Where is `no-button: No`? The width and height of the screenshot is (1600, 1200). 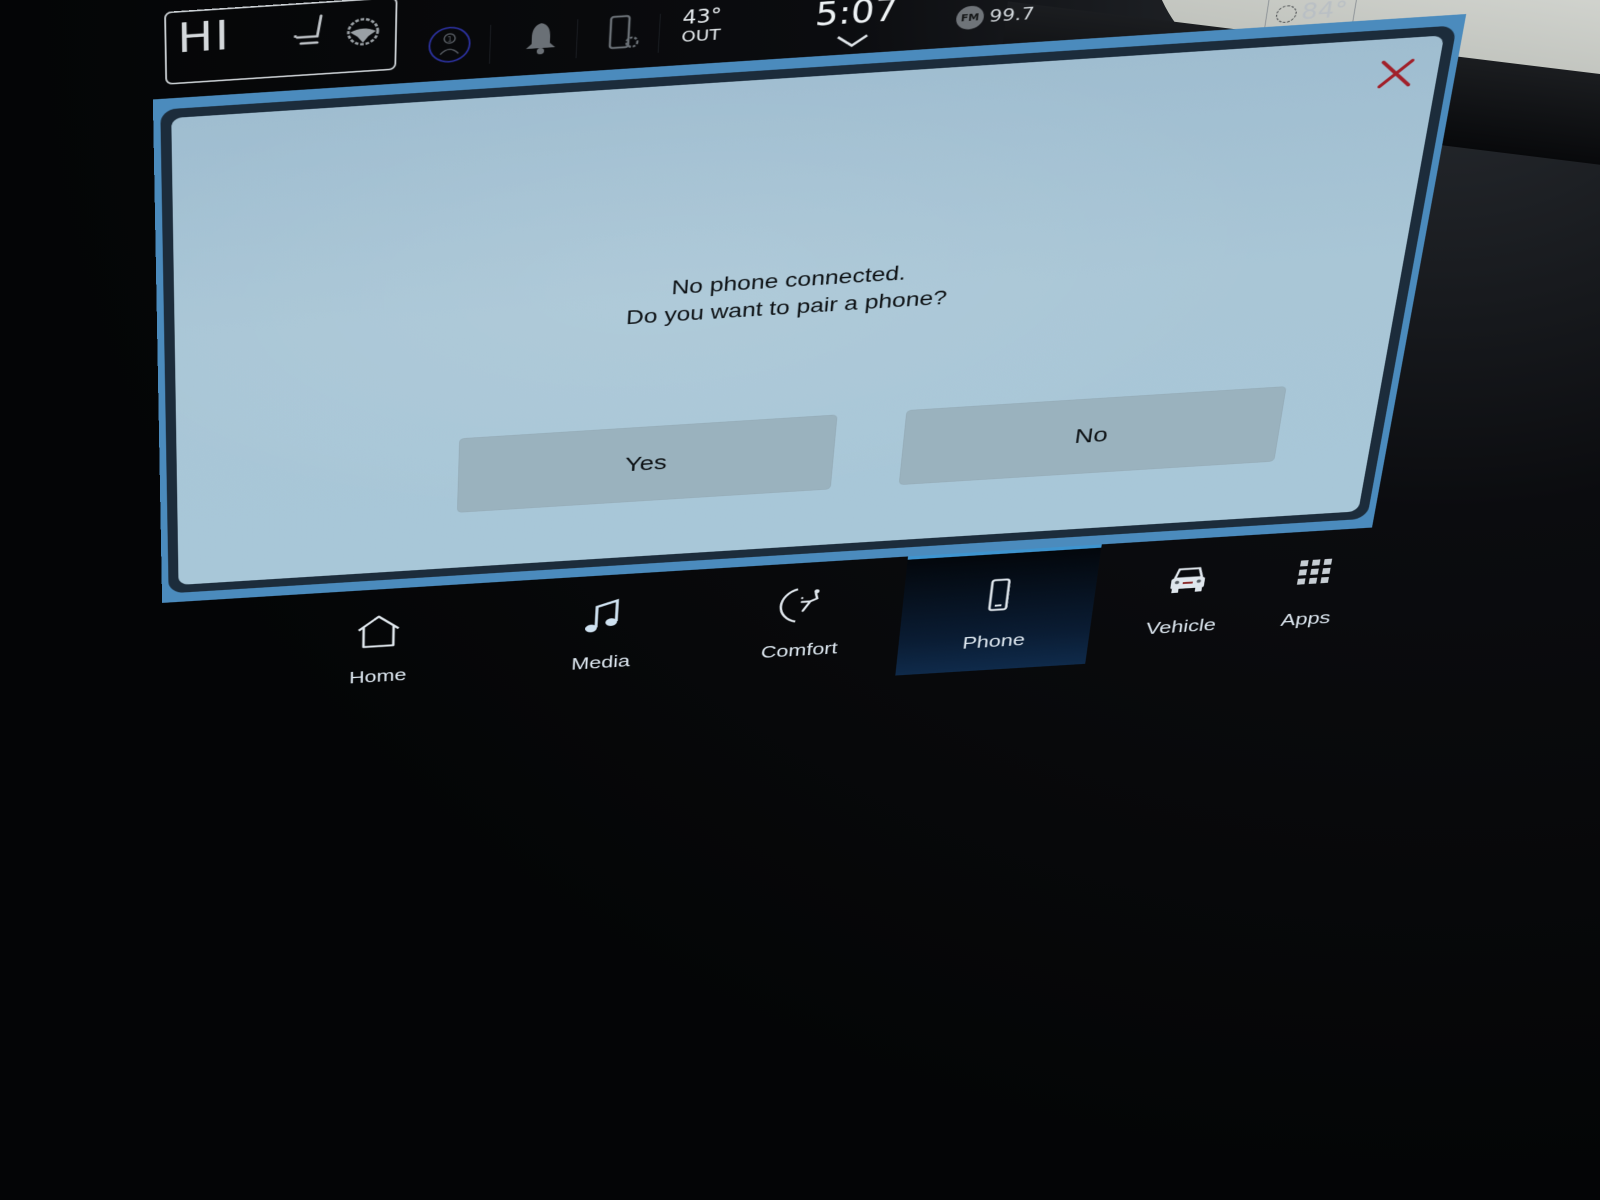
no-button: No is located at coordinates (1092, 436).